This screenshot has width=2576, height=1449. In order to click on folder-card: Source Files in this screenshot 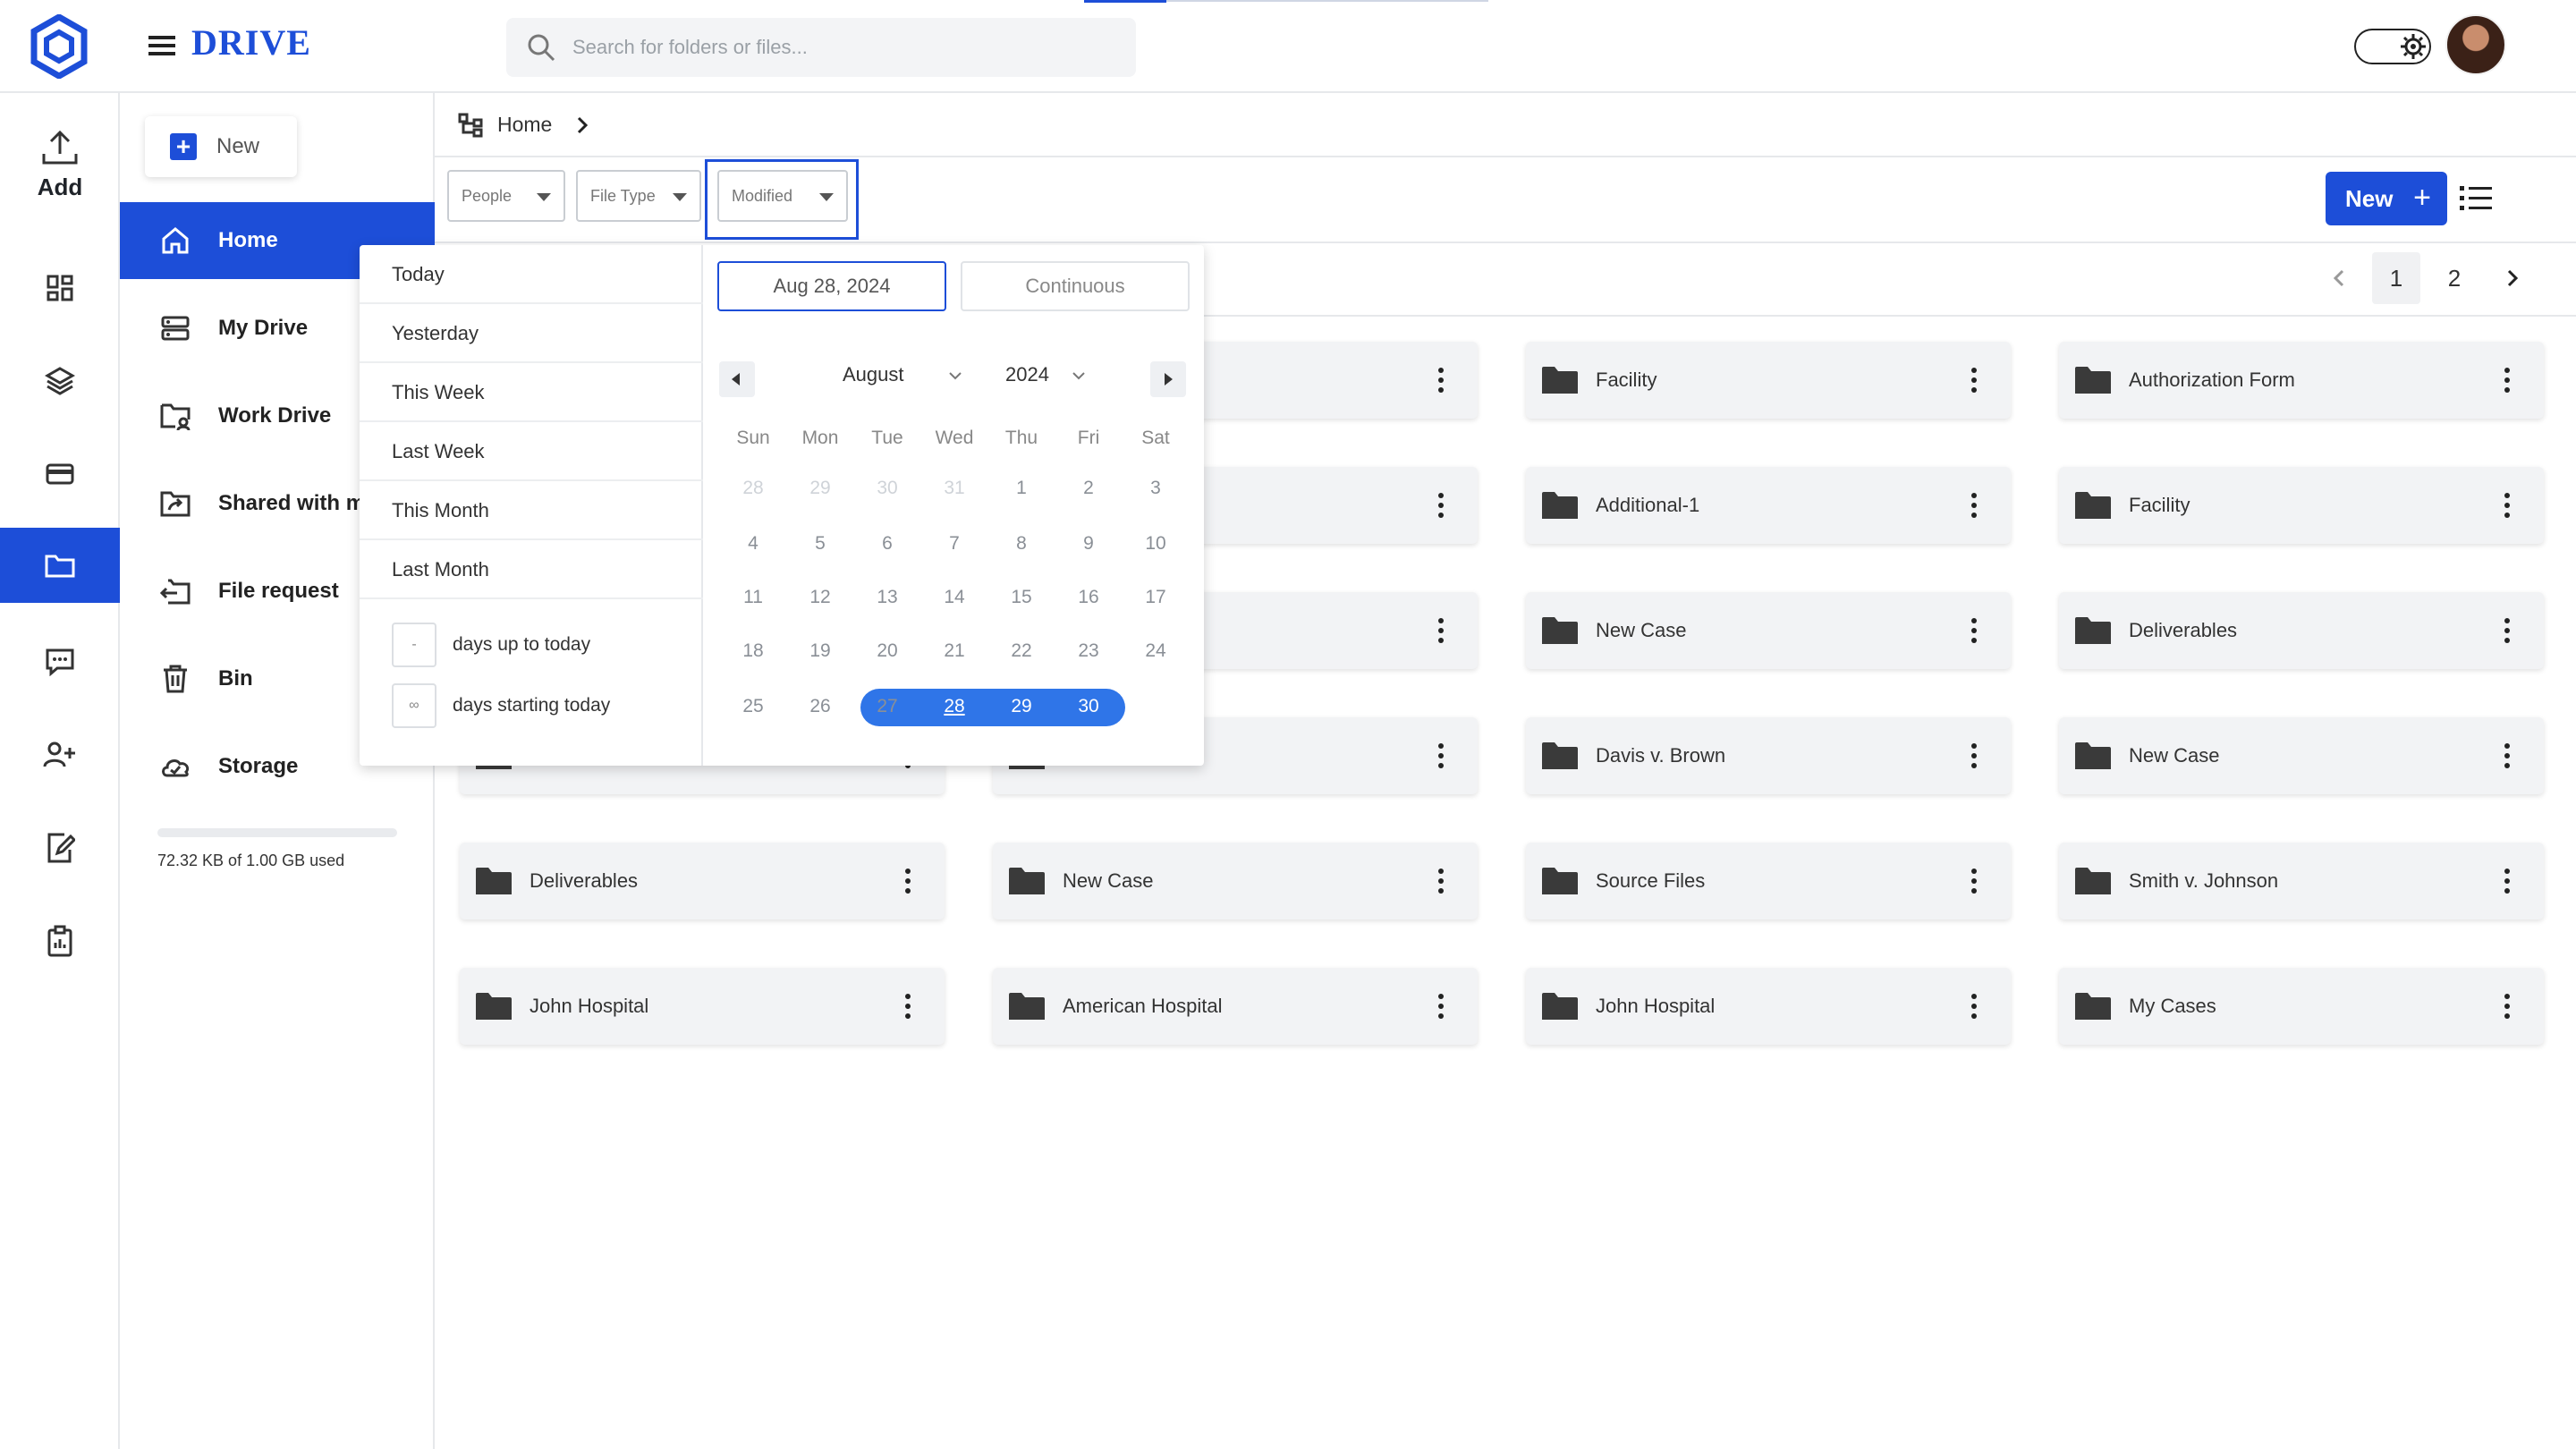, I will do `click(1768, 881)`.